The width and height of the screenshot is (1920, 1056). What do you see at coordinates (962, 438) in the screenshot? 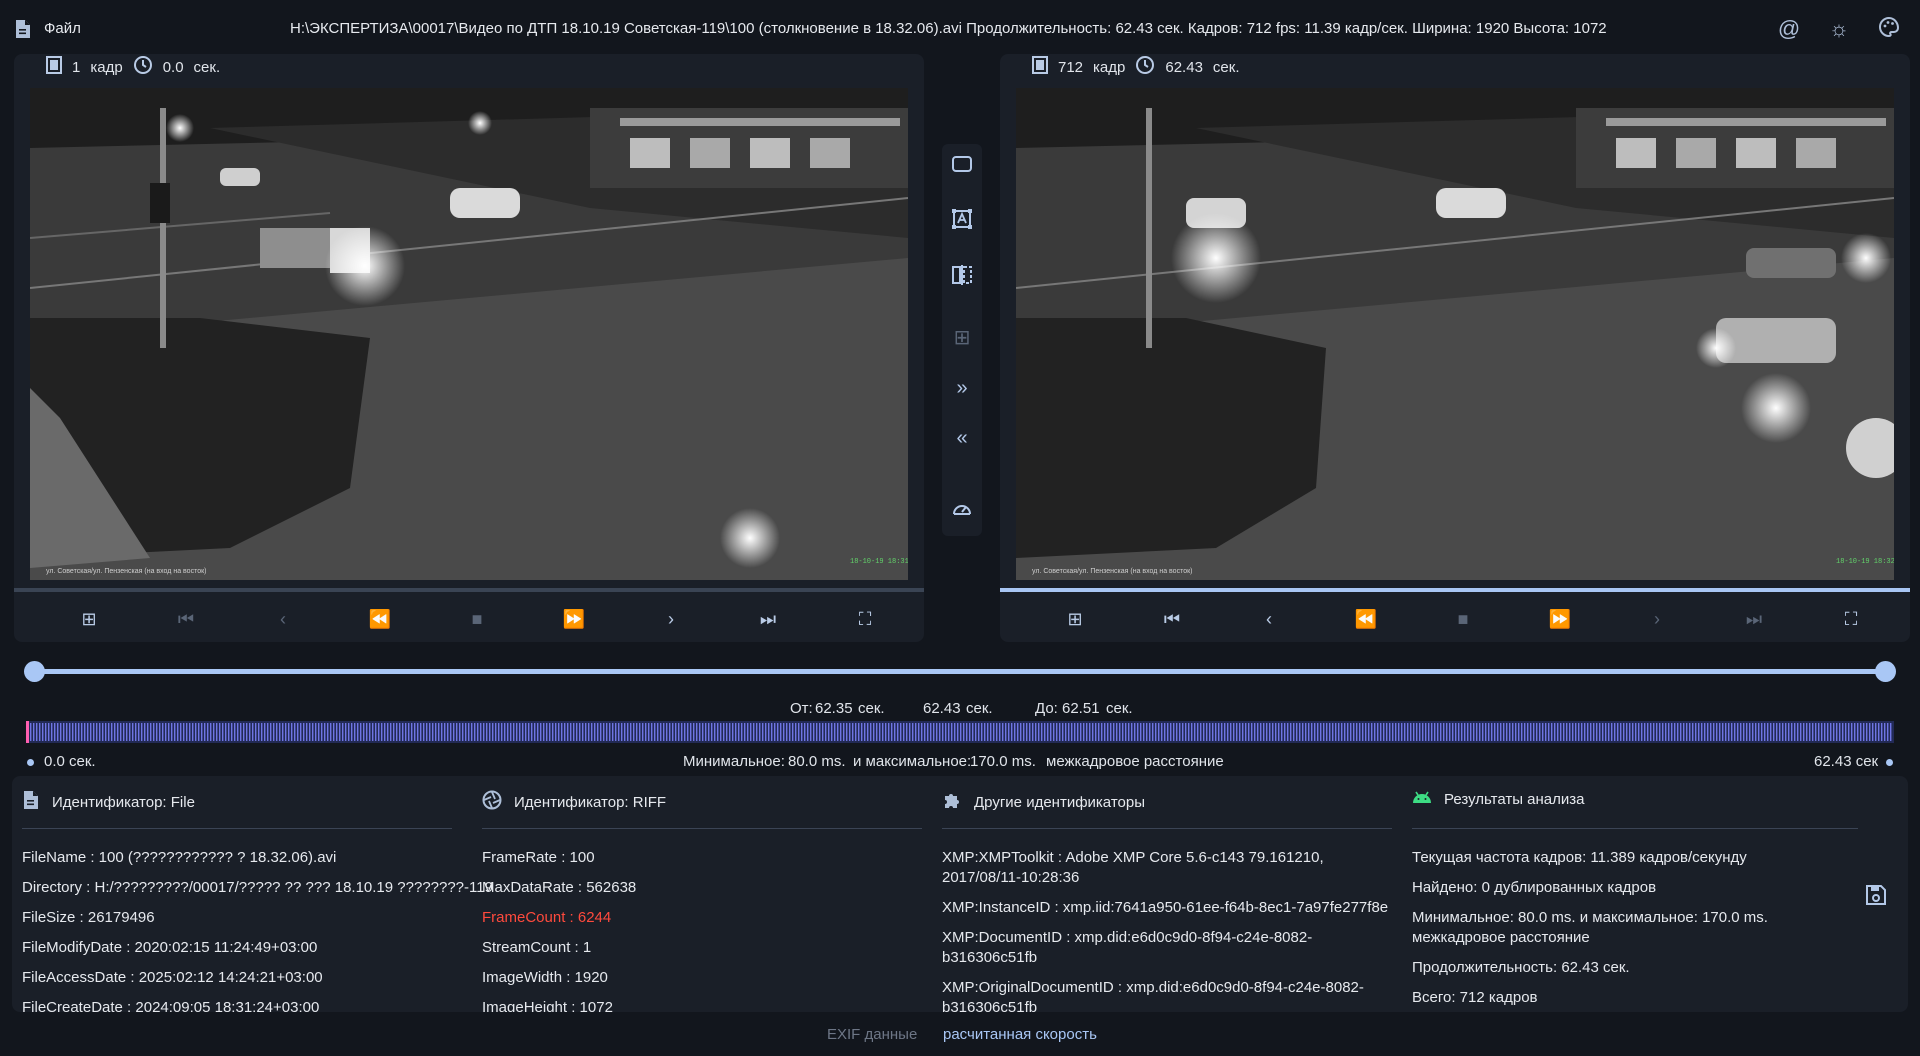
I see `back-double-icon: «` at bounding box center [962, 438].